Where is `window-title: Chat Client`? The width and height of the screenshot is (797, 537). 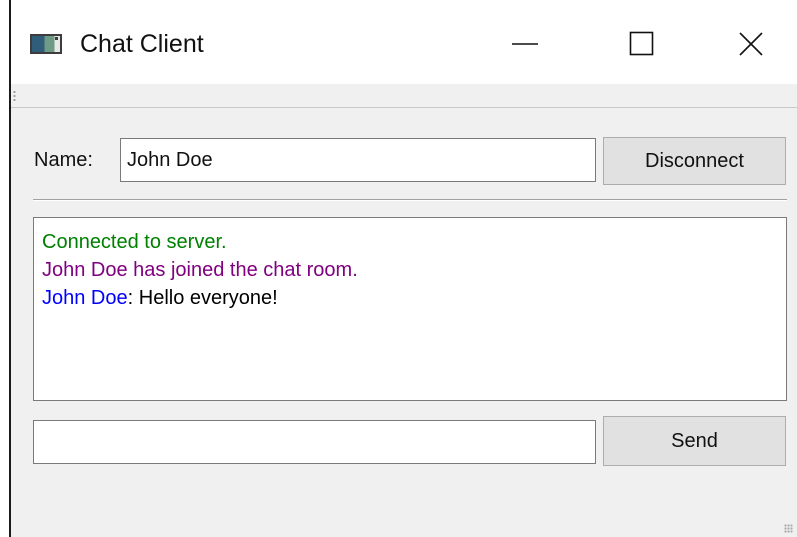 window-title: Chat Client is located at coordinates (142, 44).